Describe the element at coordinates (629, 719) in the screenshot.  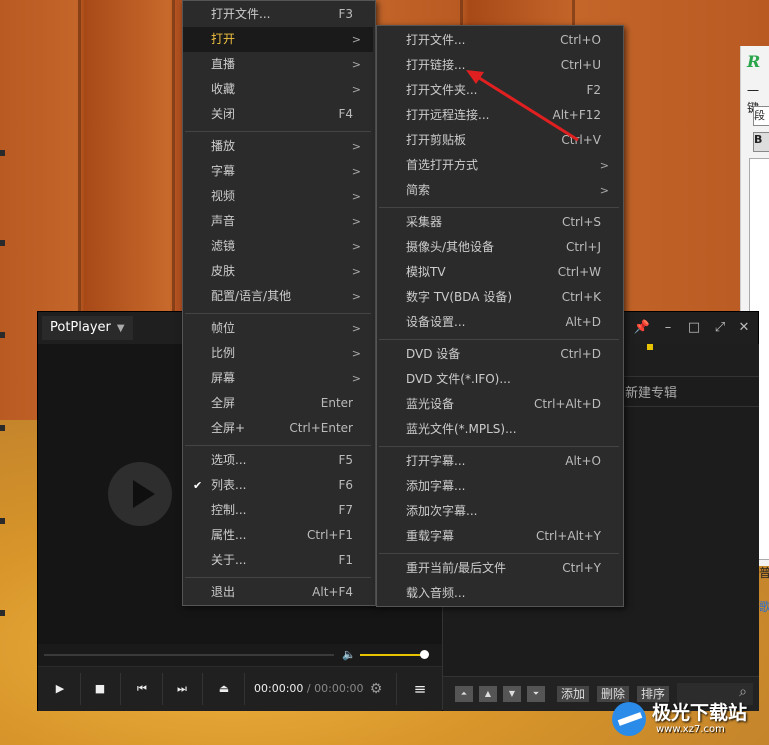
I see `watermark-logo-icon` at that location.